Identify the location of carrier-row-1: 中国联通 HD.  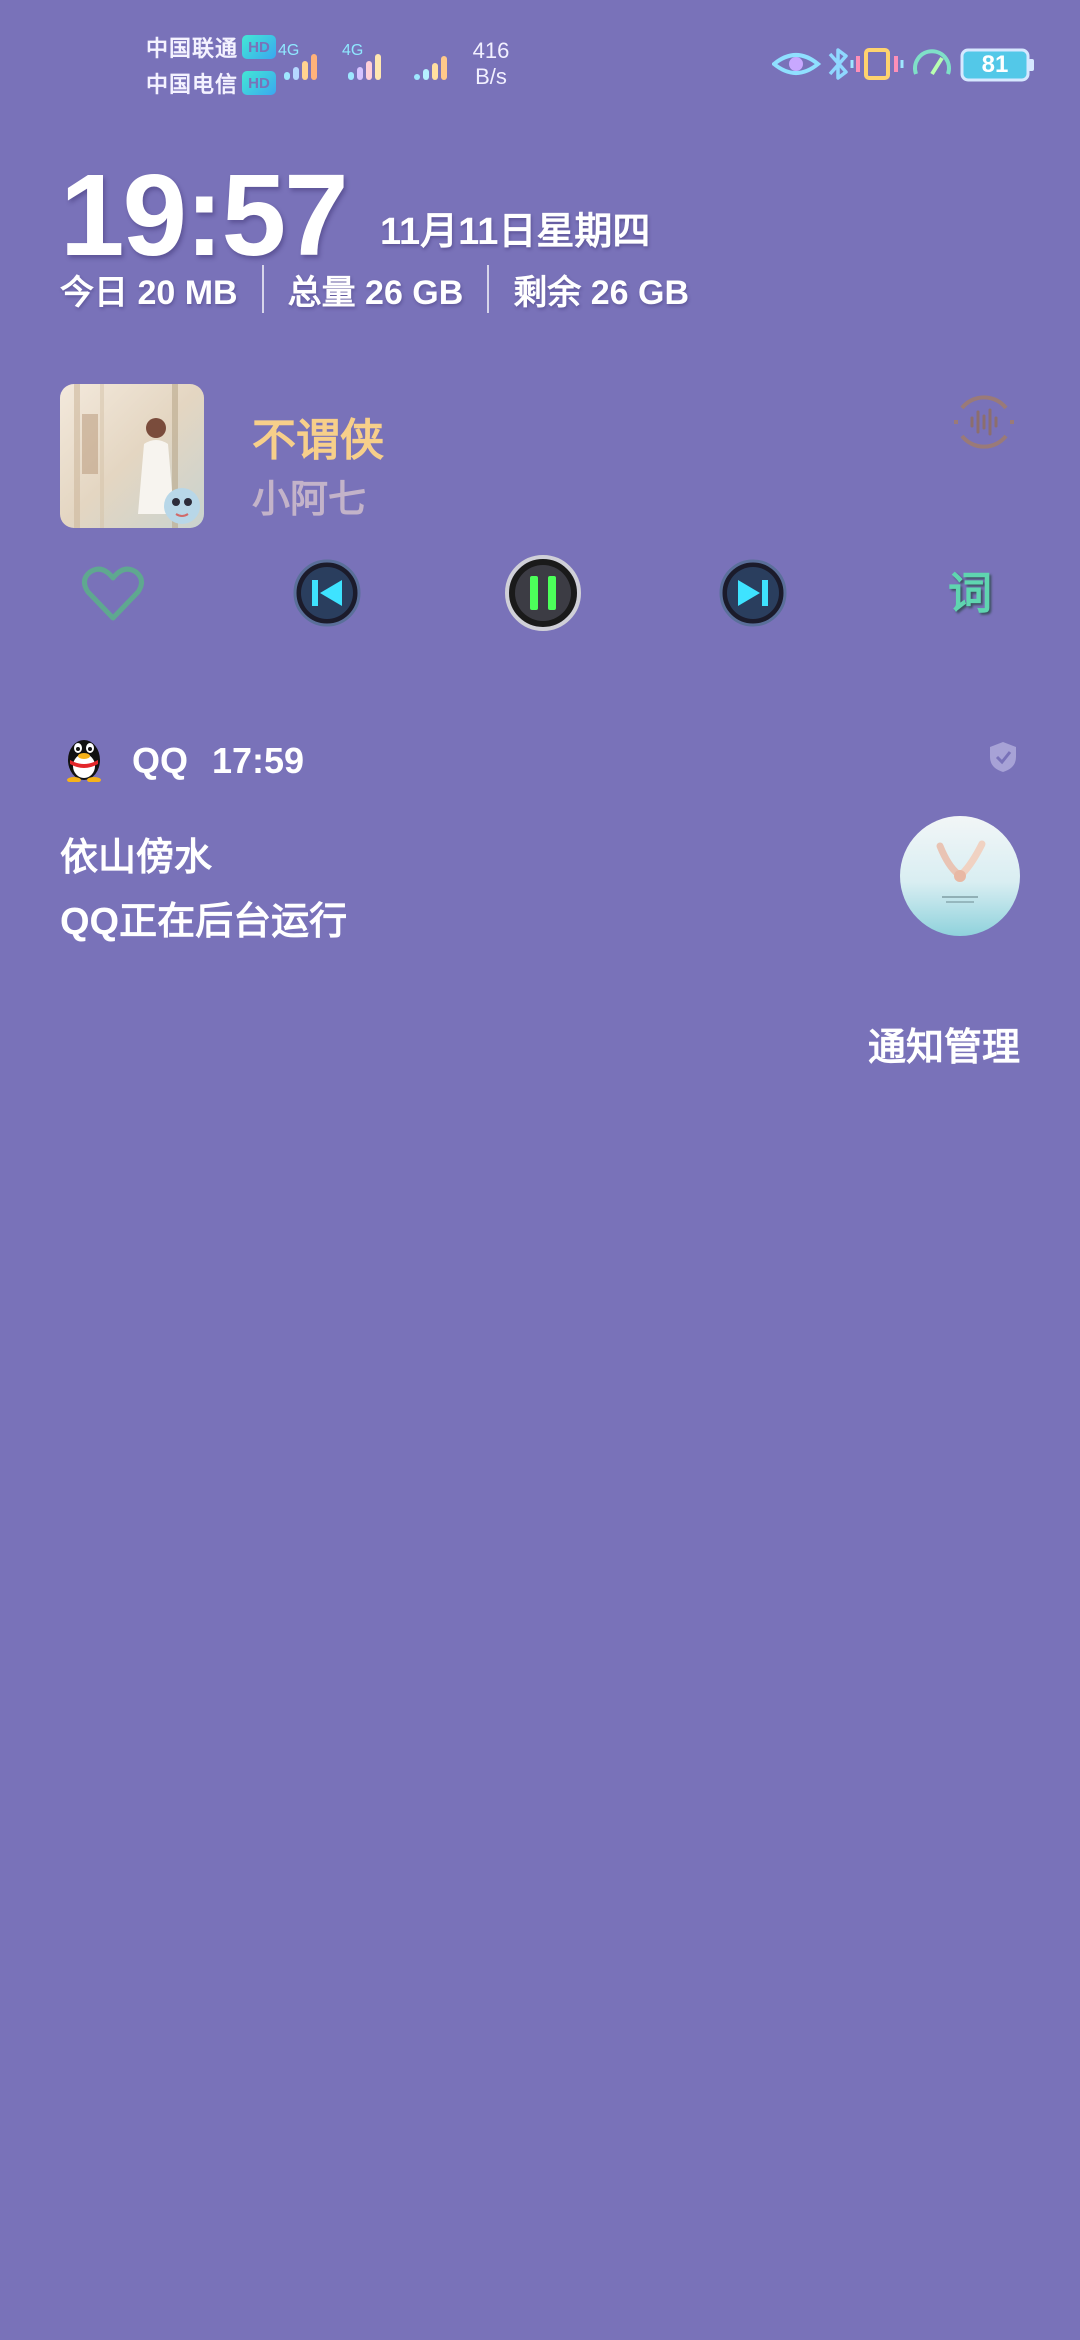
(211, 47).